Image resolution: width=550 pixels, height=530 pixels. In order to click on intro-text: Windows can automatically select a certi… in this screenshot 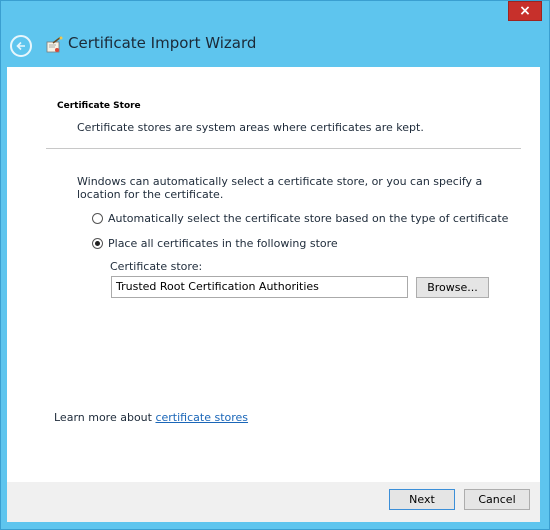, I will do `click(280, 188)`.